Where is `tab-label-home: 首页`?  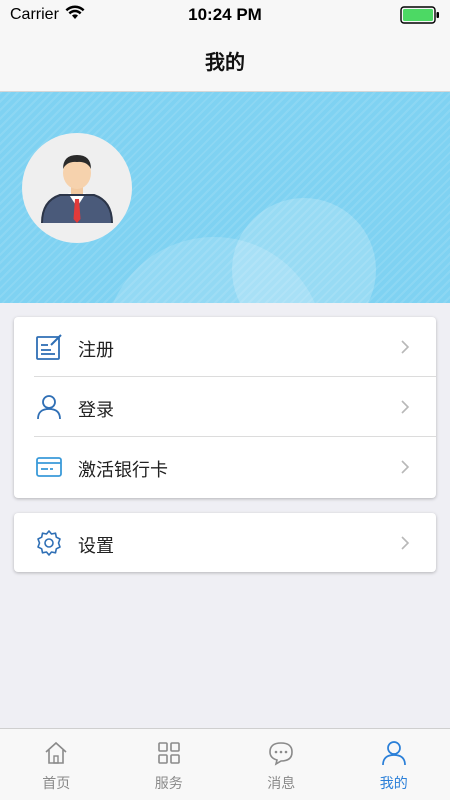 tab-label-home: 首页 is located at coordinates (56, 784).